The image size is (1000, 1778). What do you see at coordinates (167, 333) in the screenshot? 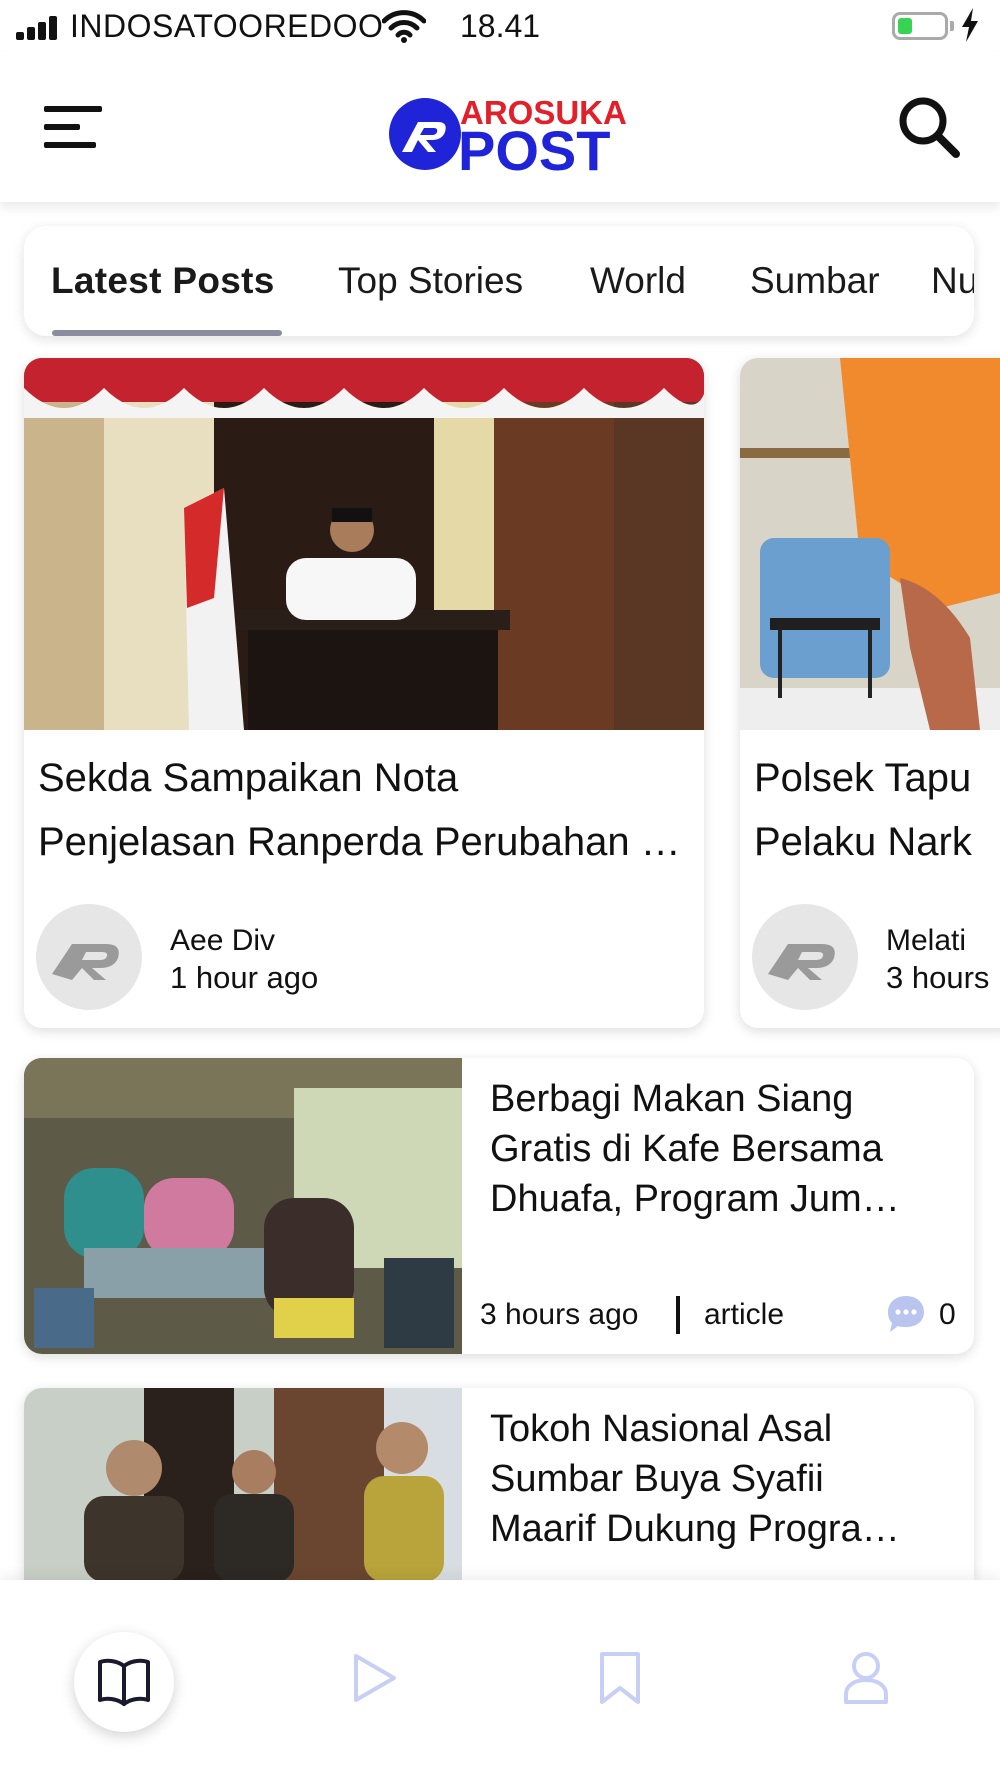
I see `active-tab-indicator` at bounding box center [167, 333].